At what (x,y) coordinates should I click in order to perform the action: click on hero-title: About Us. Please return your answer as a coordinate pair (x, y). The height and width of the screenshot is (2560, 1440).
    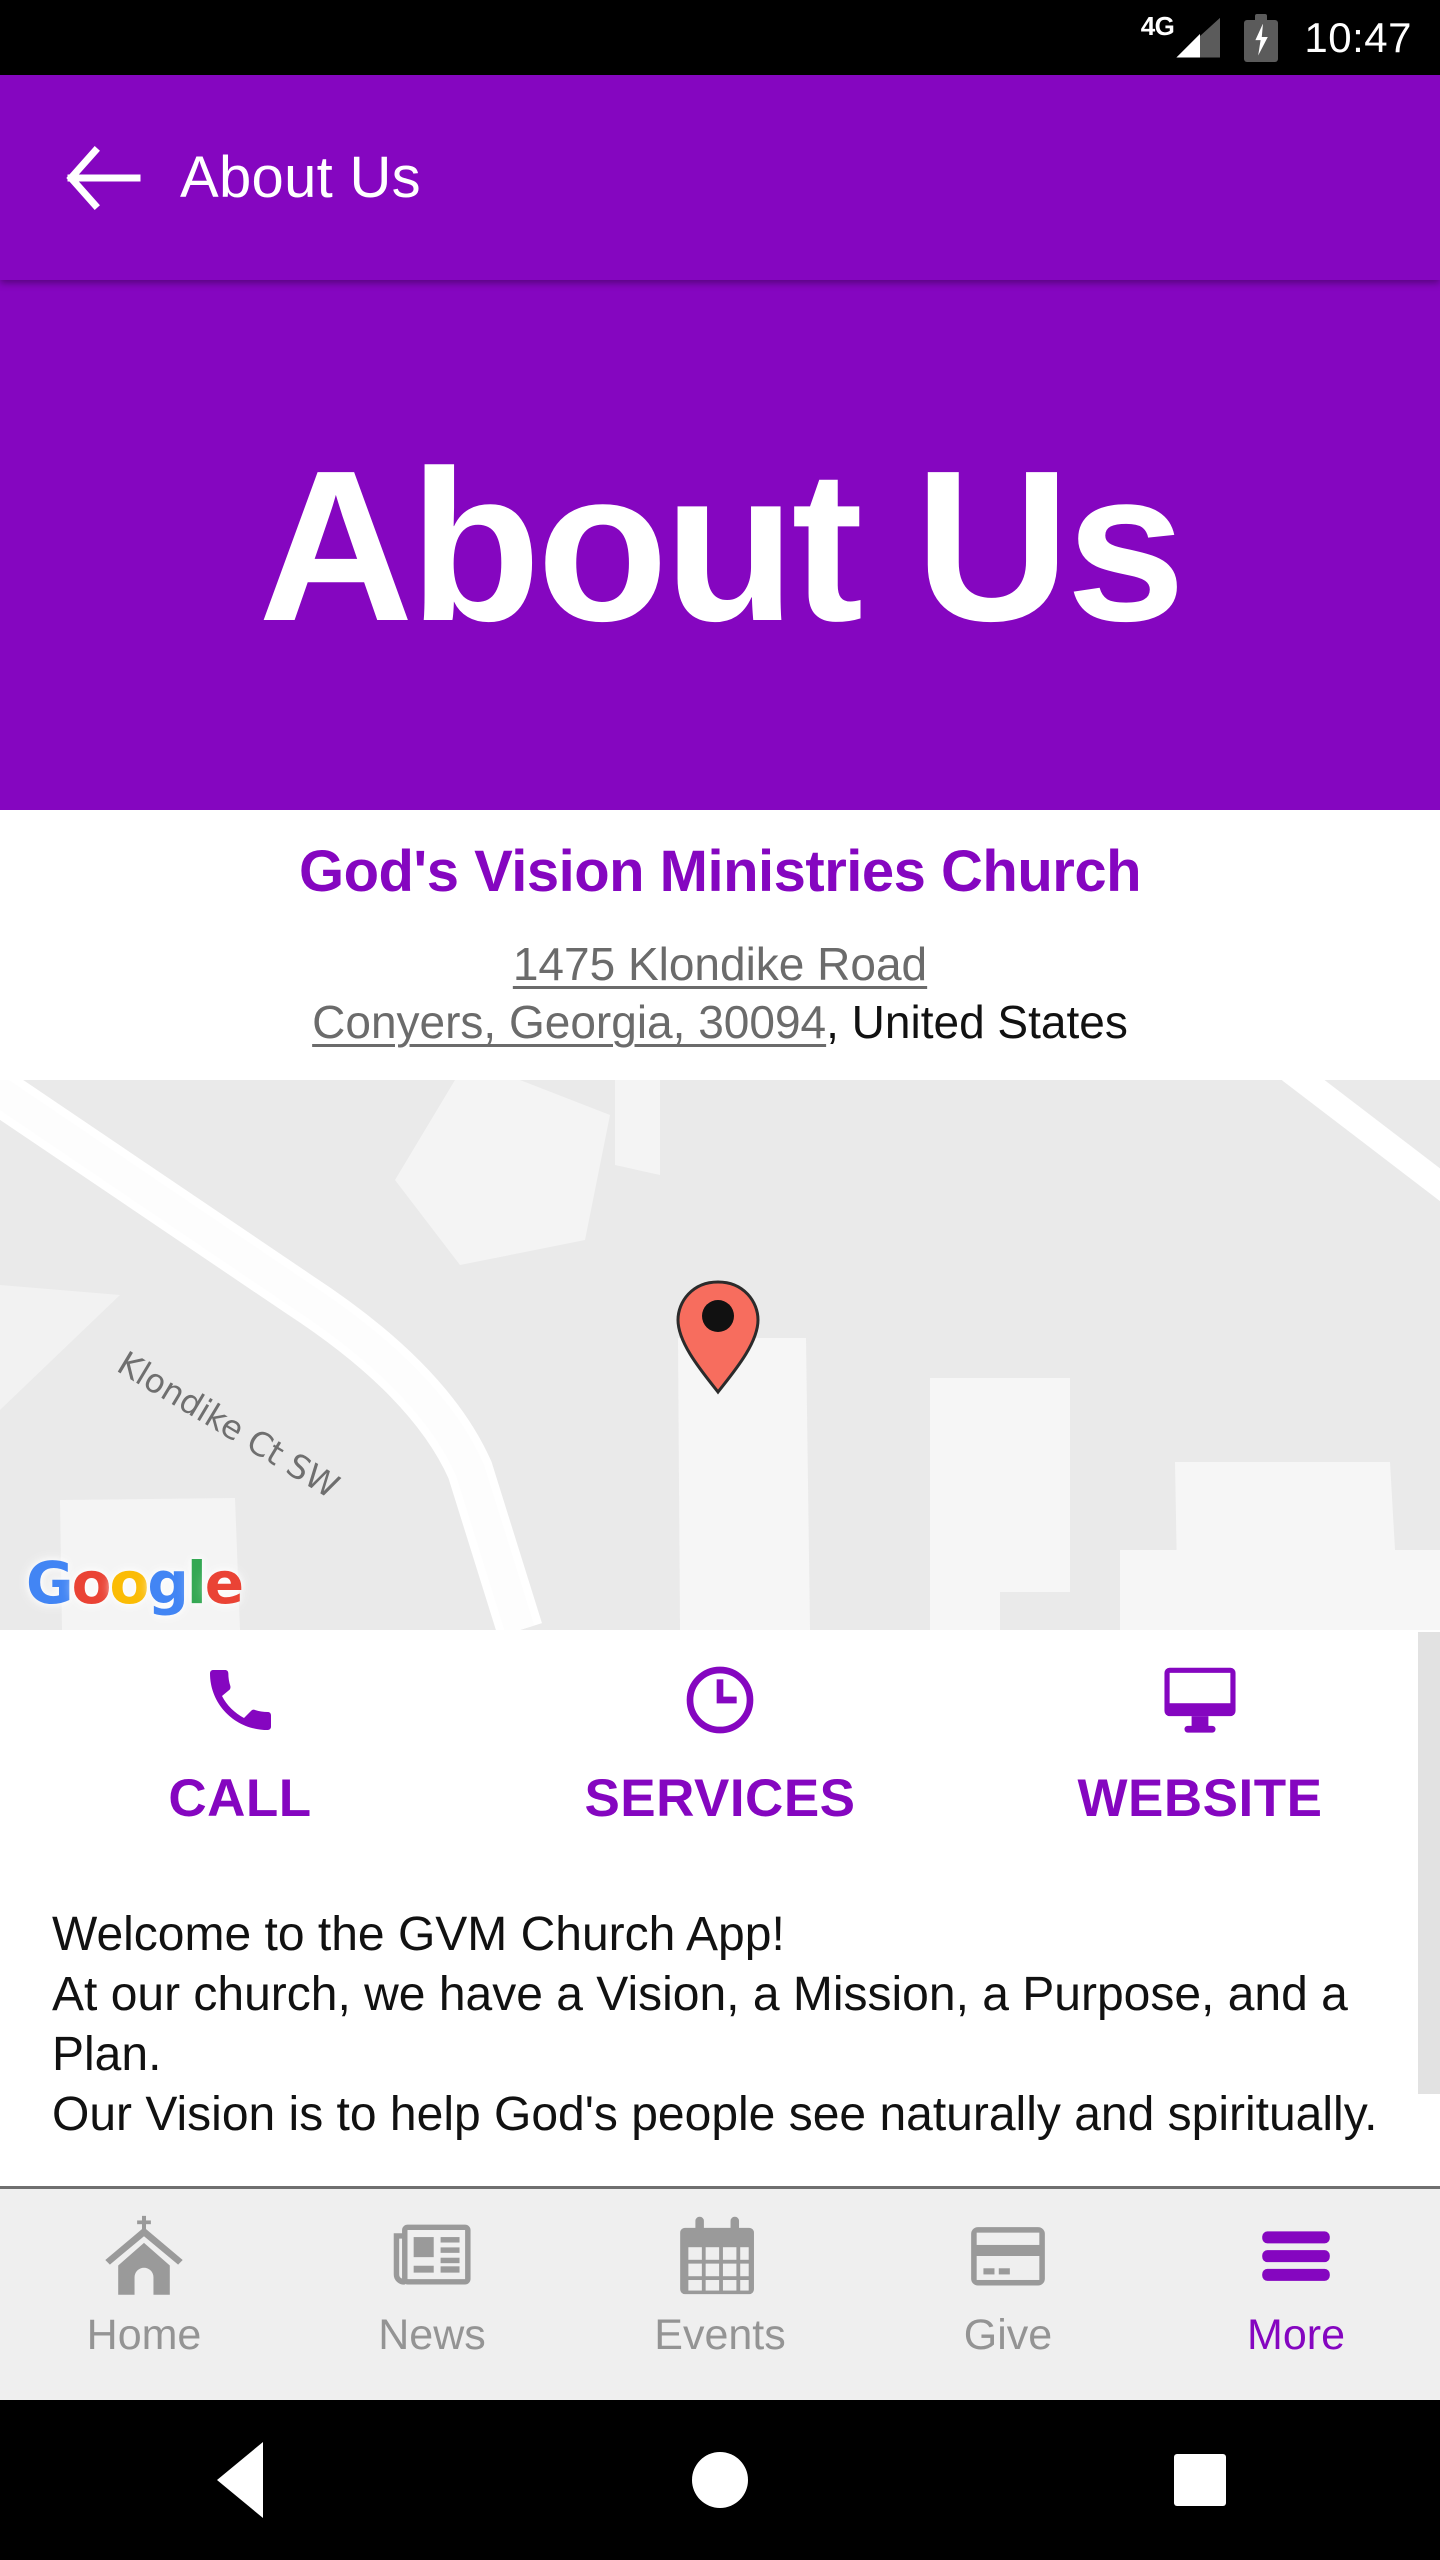
    Looking at the image, I should click on (721, 545).